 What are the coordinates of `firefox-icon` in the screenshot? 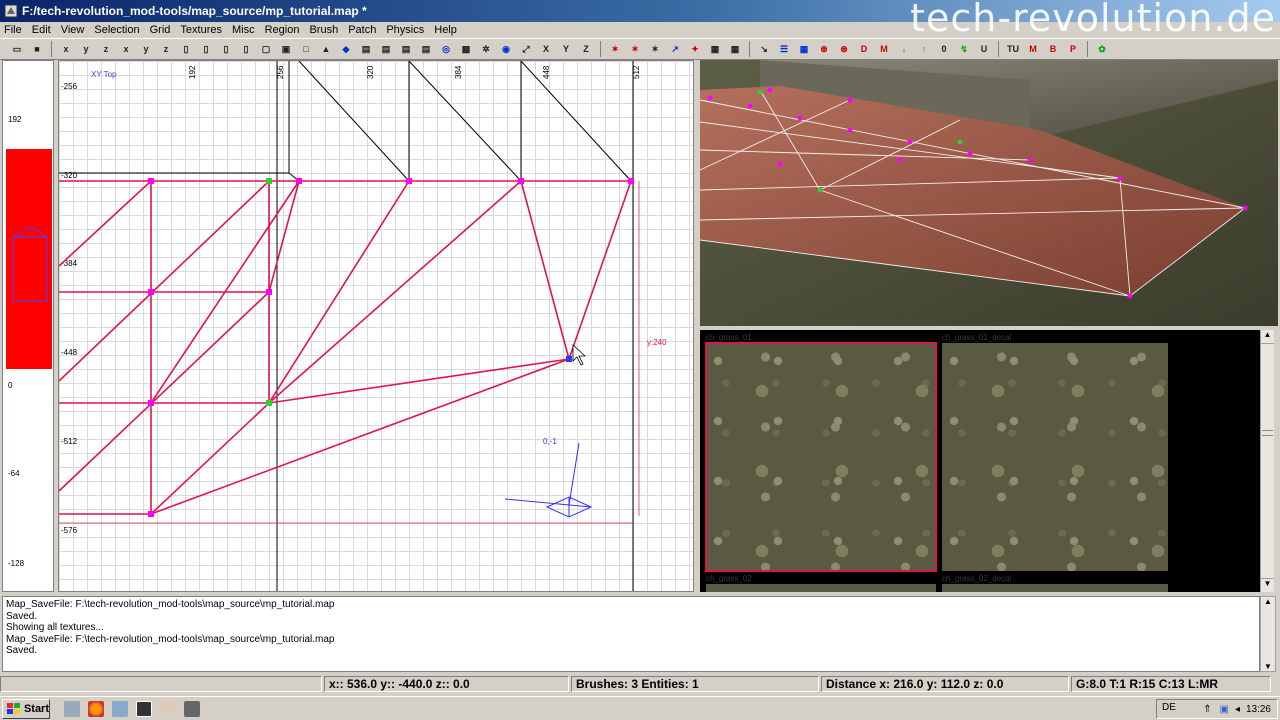 It's located at (96, 708).